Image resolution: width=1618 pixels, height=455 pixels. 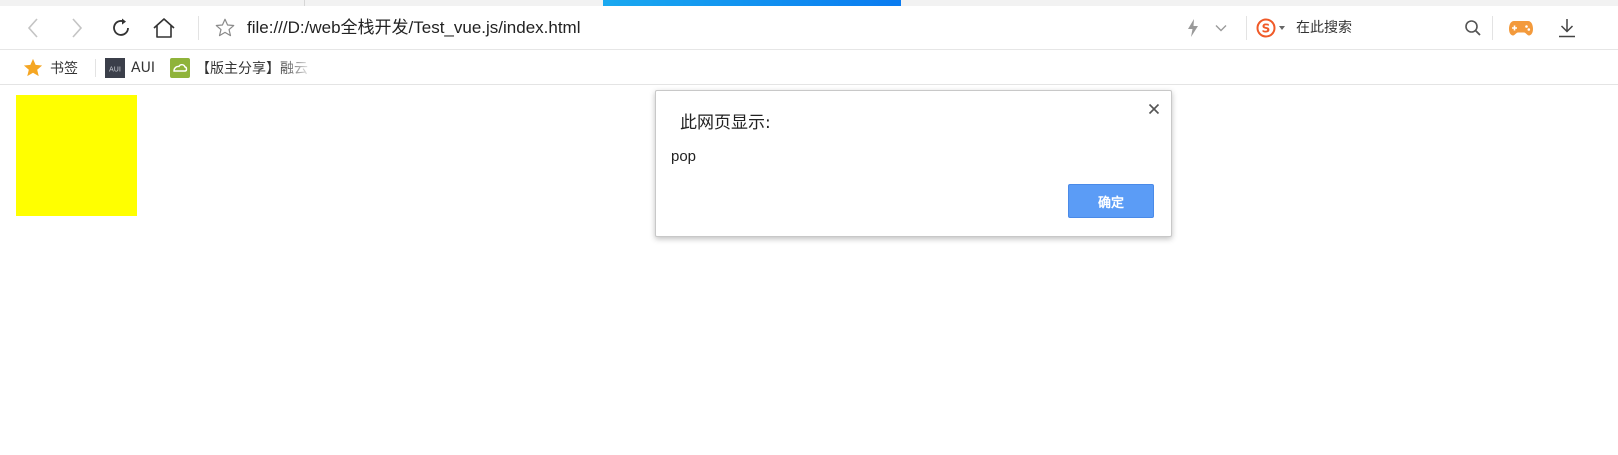 I want to click on browser-mode-button, so click(x=1193, y=28).